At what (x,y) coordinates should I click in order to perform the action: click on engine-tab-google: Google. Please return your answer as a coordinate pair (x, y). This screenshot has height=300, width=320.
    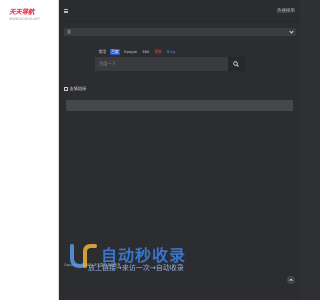
    Looking at the image, I should click on (130, 52).